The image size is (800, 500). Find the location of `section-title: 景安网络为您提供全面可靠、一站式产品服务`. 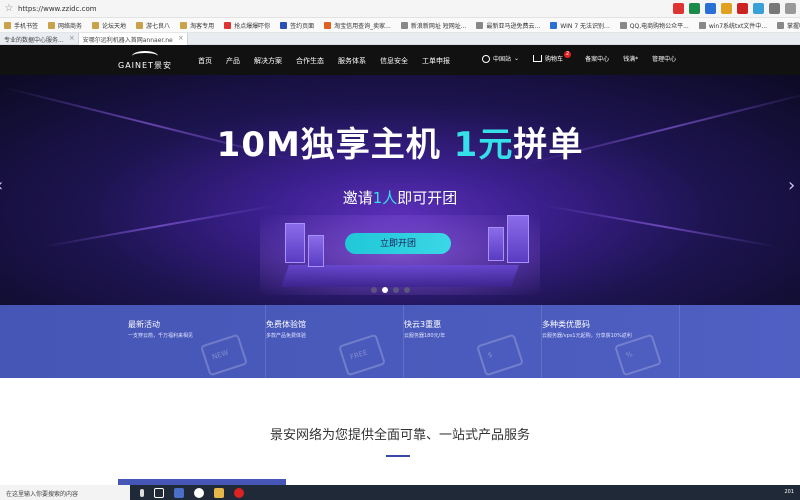

section-title: 景安网络为您提供全面可靠、一站式产品服务 is located at coordinates (399, 435).